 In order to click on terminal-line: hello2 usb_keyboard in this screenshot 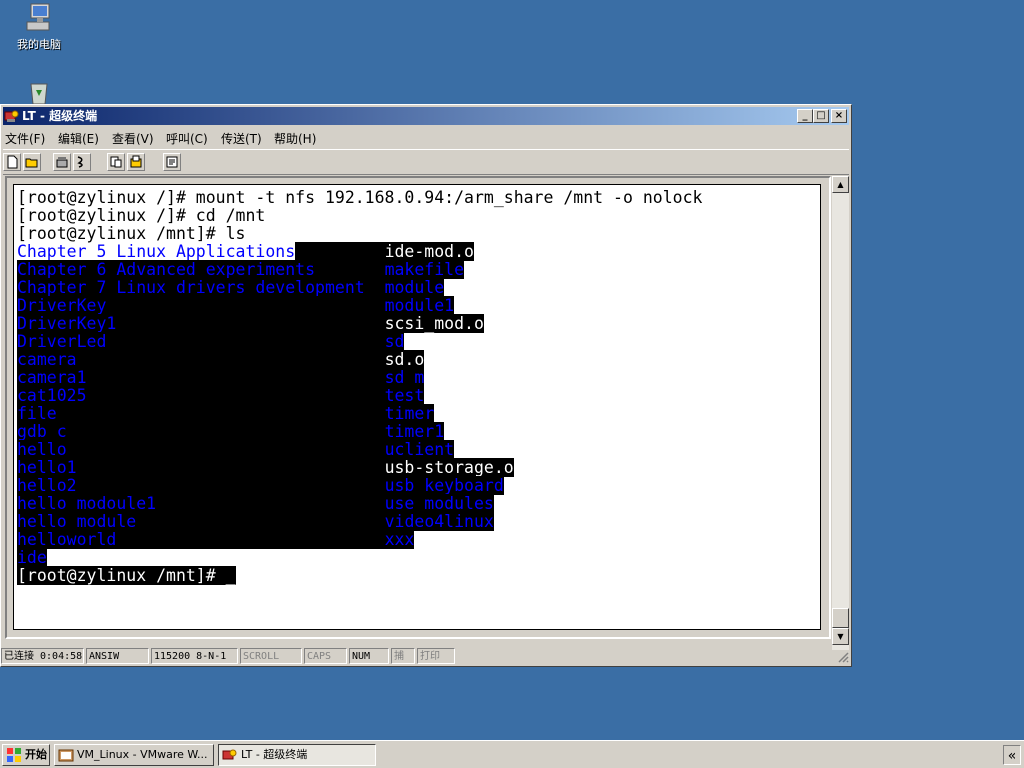, I will do `click(260, 485)`.